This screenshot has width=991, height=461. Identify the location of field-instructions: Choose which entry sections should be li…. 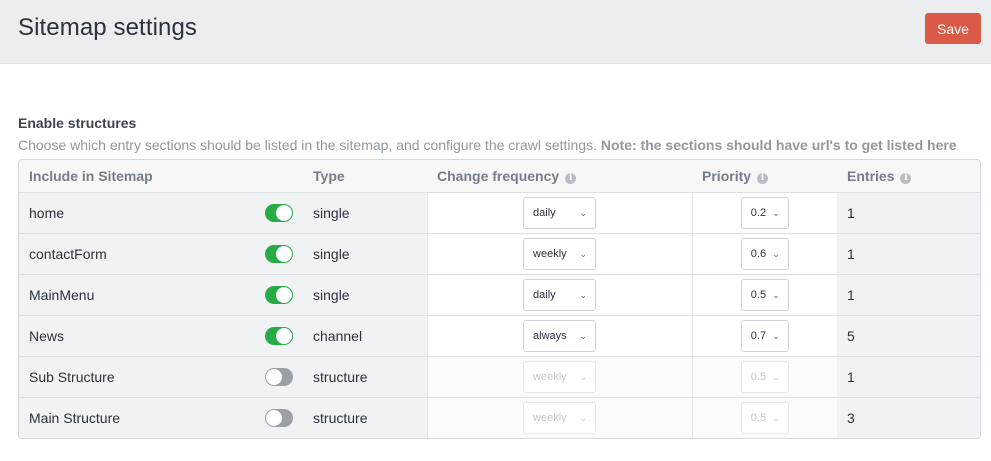
(499, 145).